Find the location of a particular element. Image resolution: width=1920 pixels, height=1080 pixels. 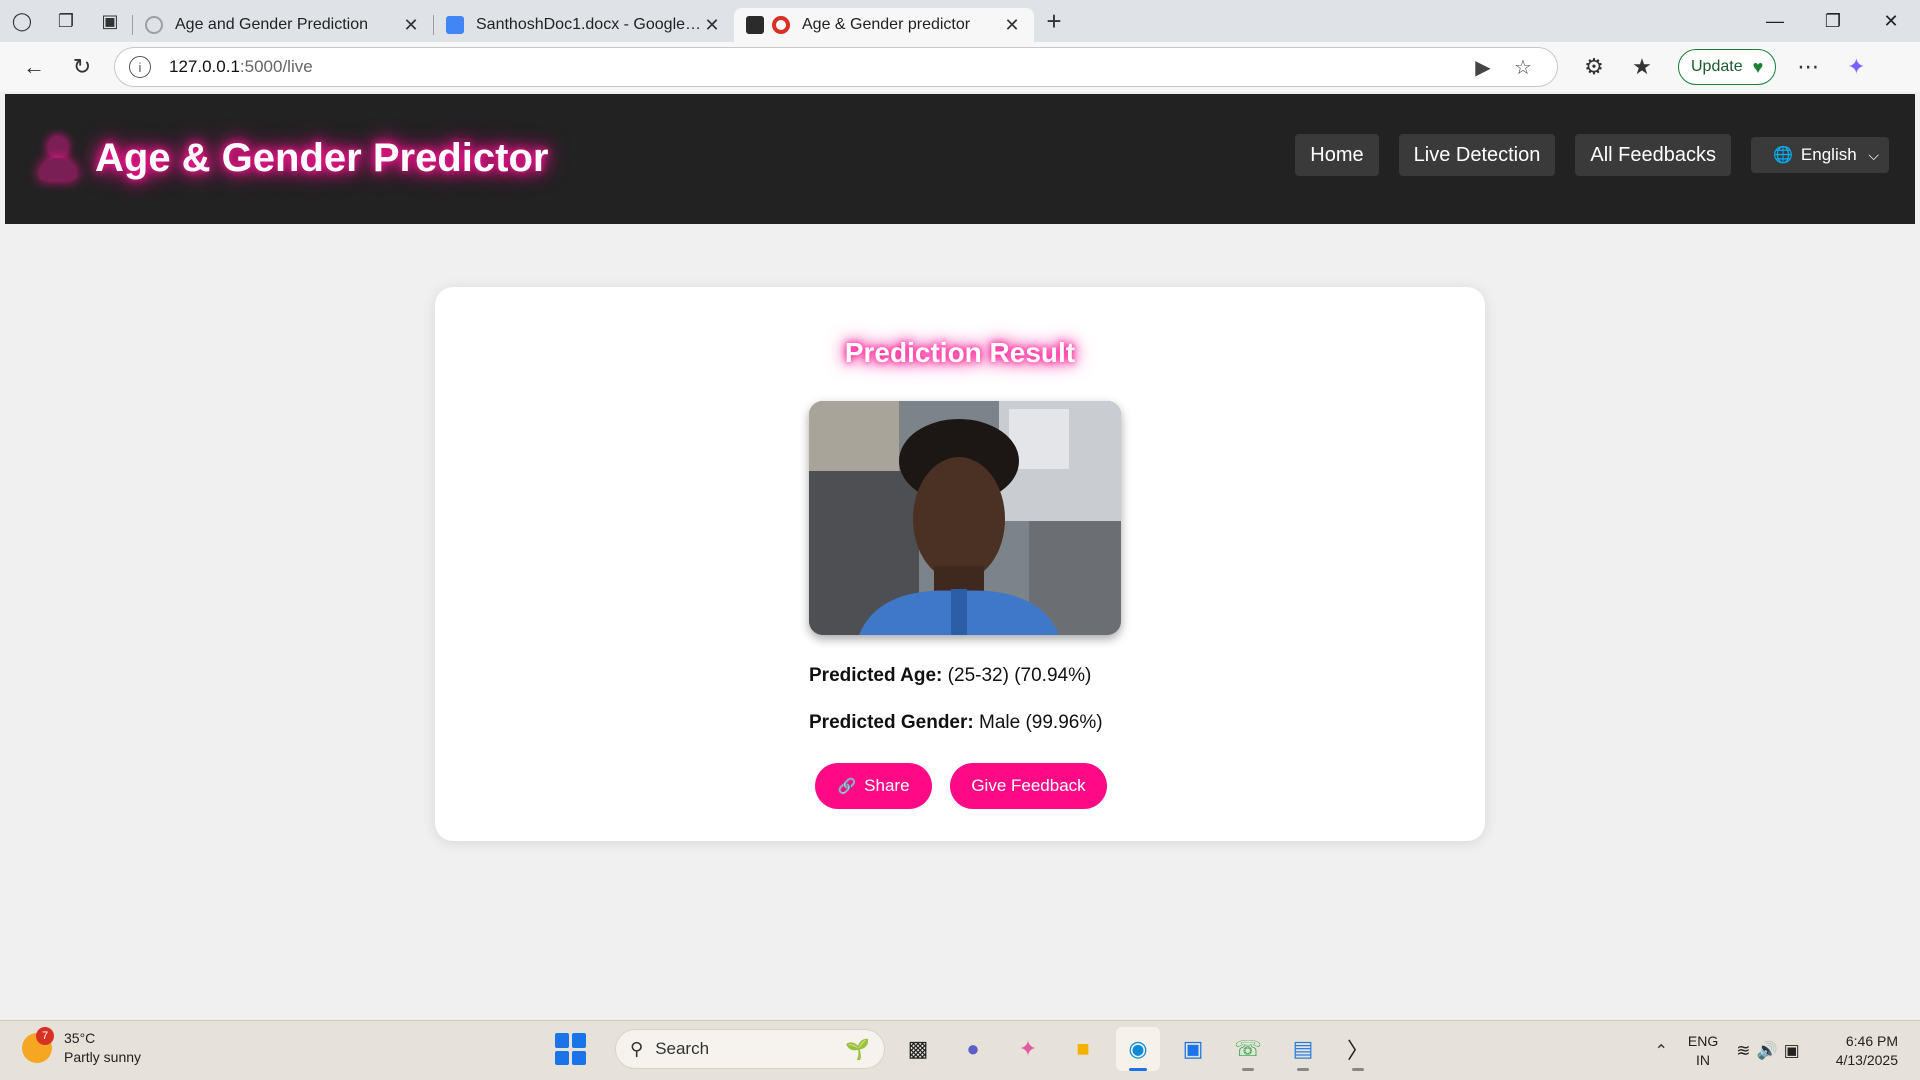

globe-favicon-icon is located at coordinates (154, 25).